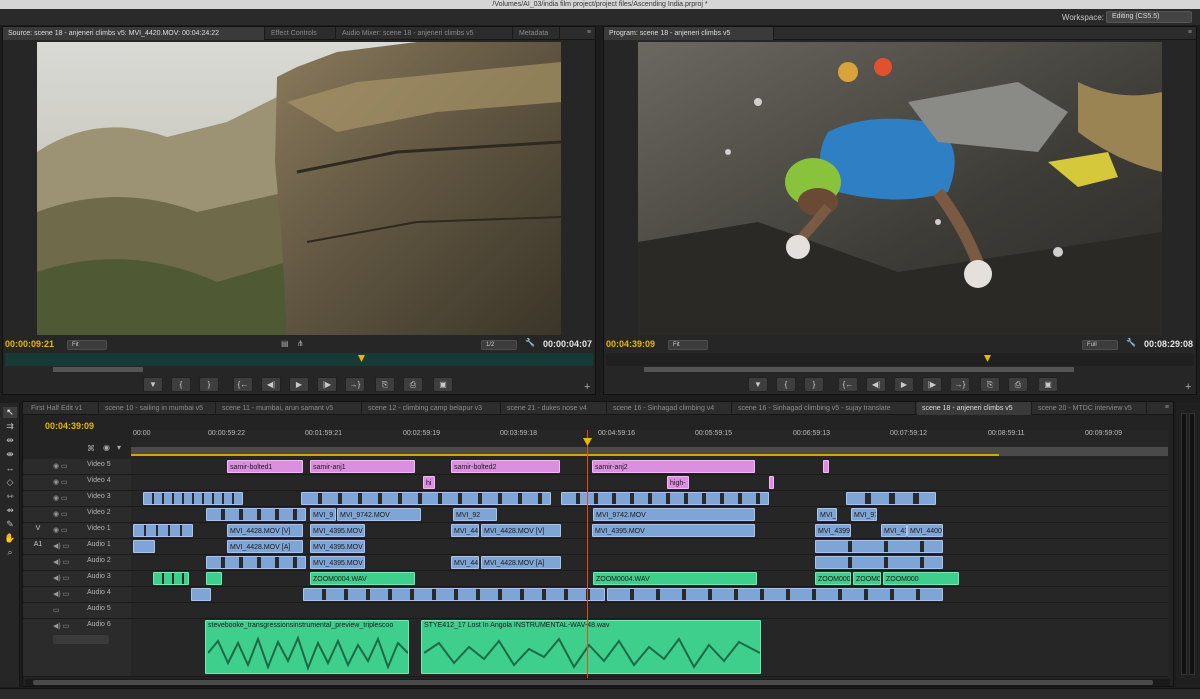  Describe the element at coordinates (630, 344) in the screenshot. I see `program-timecode: 00:04:39:09` at that location.